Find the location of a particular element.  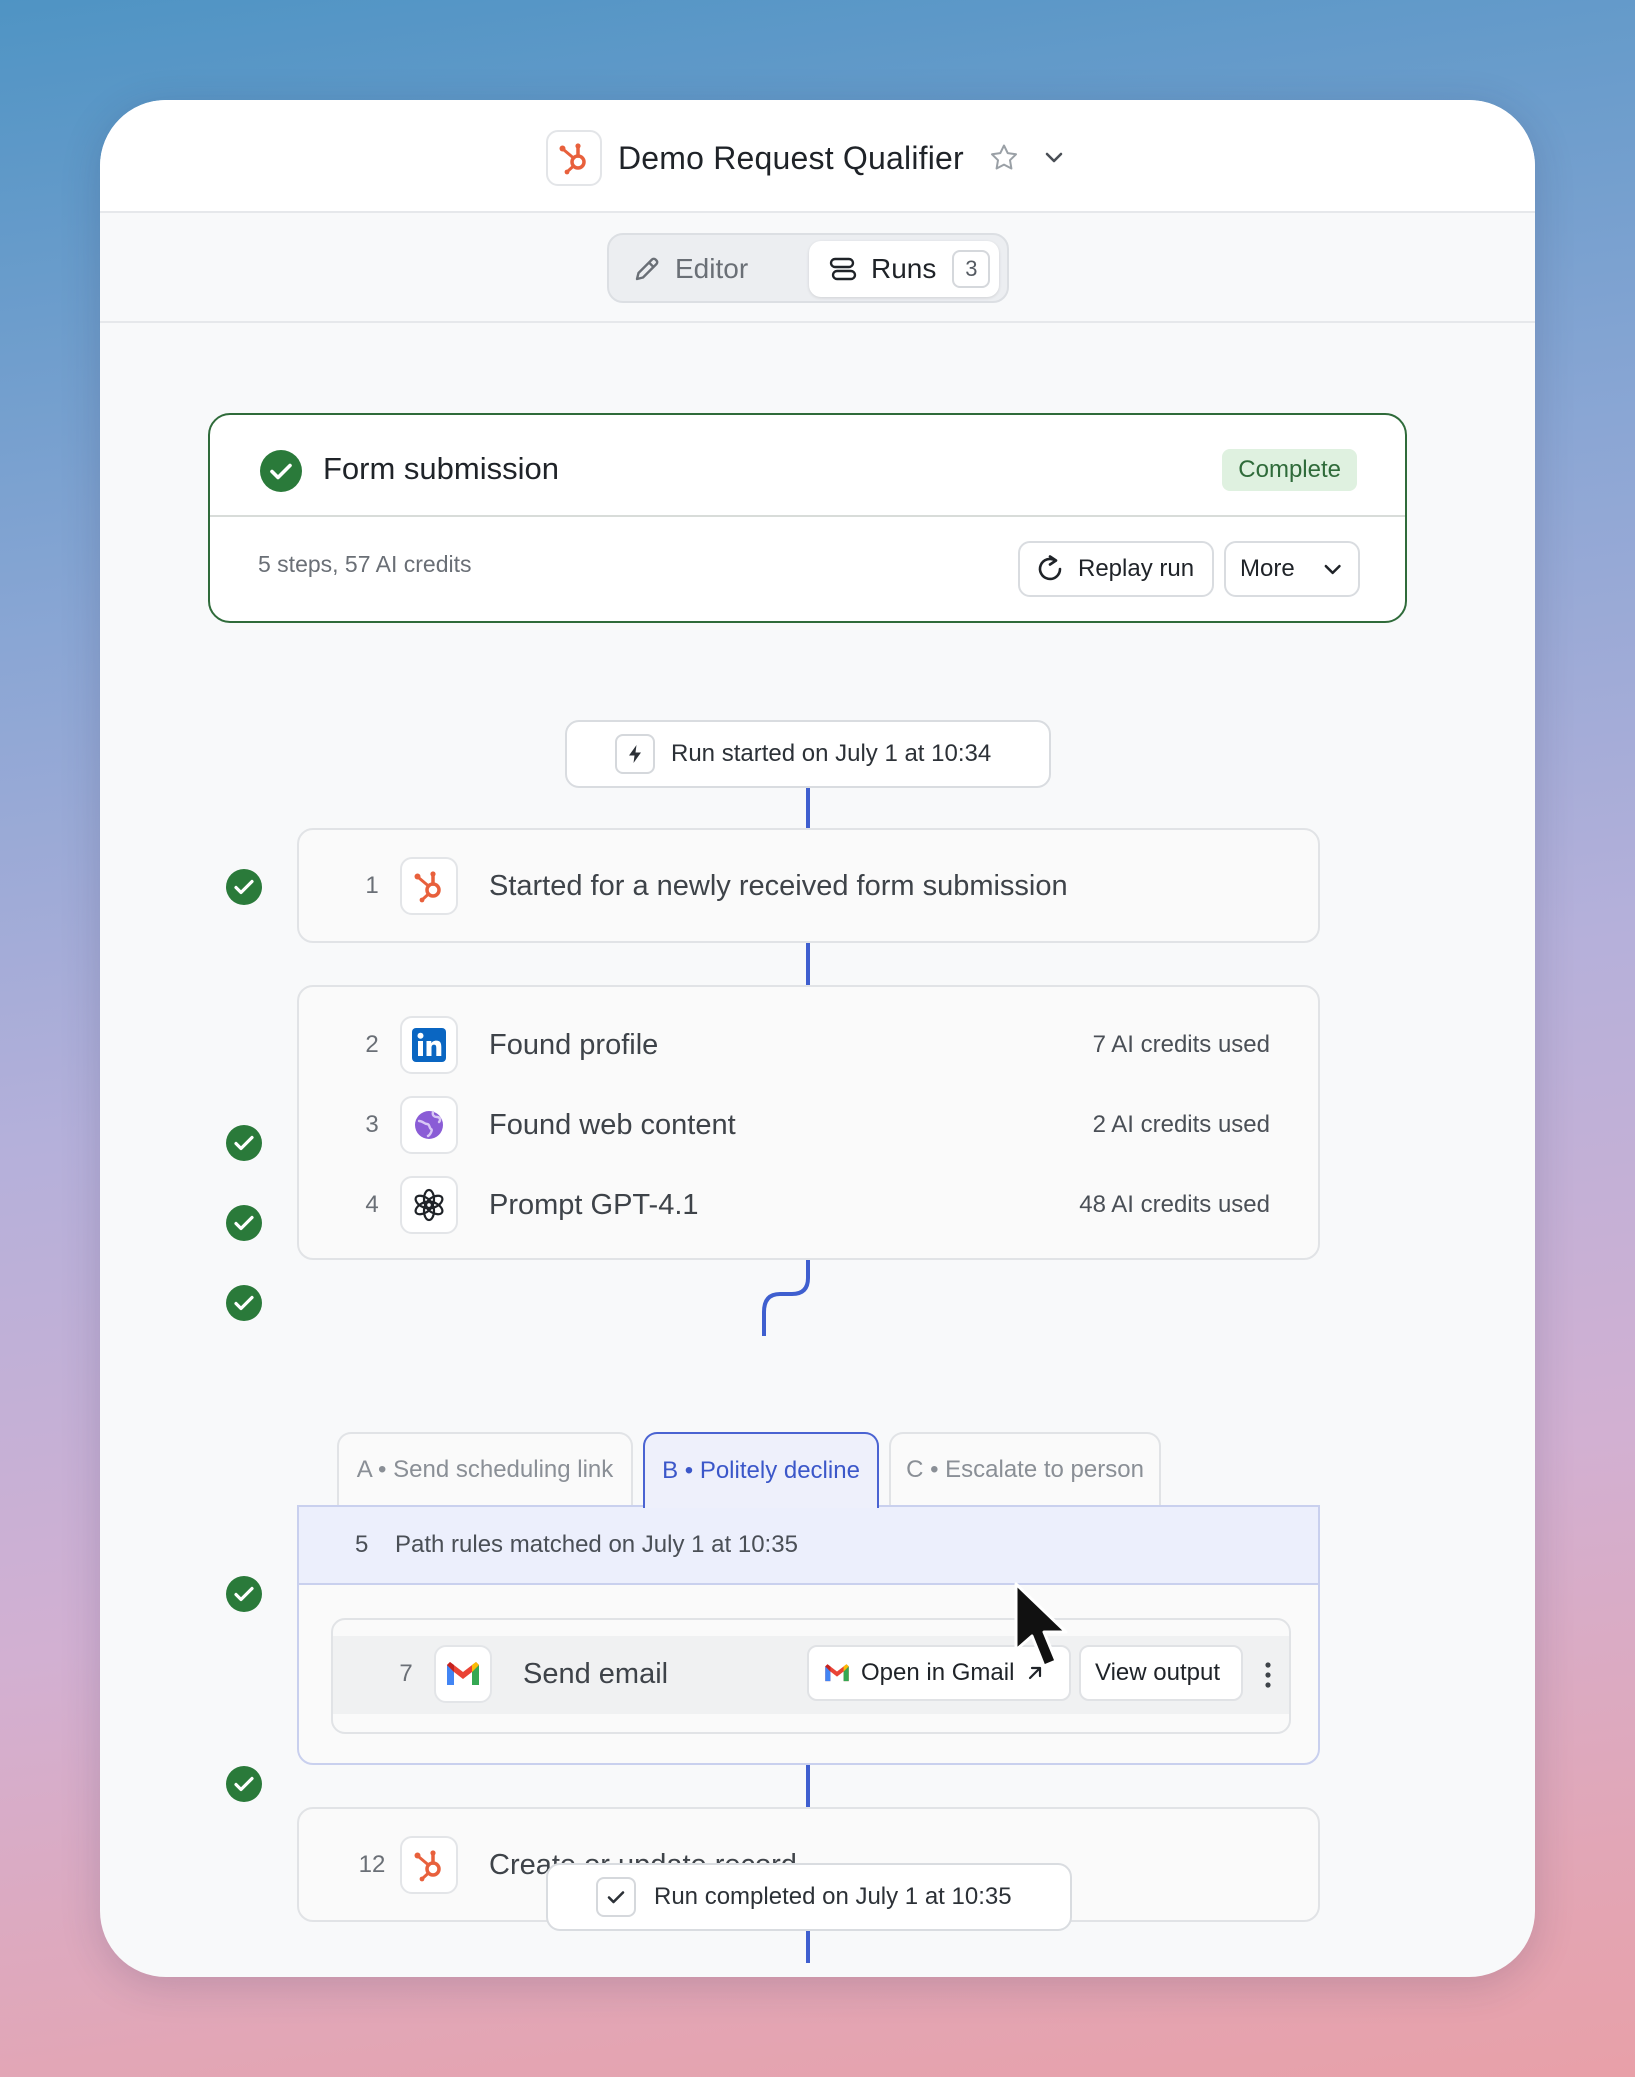

path-tab-c: C • Escalate to person is located at coordinates (1025, 1469).